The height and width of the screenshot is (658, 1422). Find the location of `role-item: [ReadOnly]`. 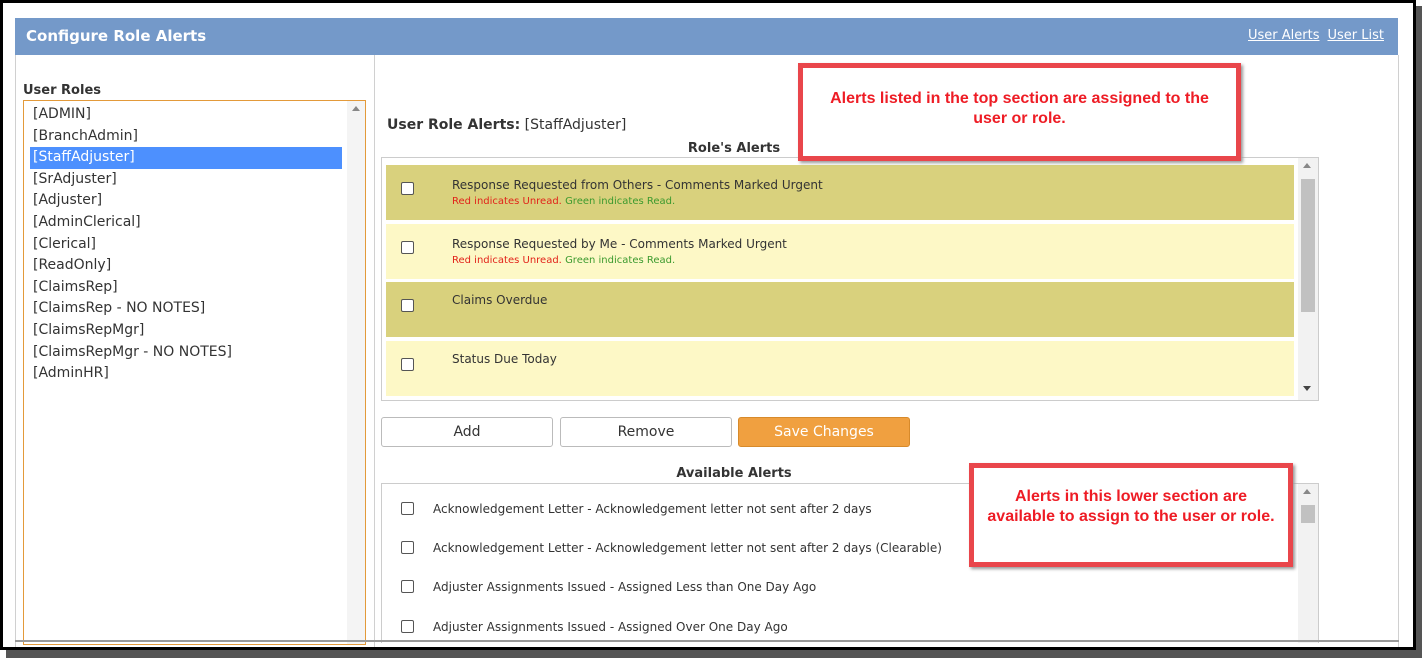

role-item: [ReadOnly] is located at coordinates (186, 266).